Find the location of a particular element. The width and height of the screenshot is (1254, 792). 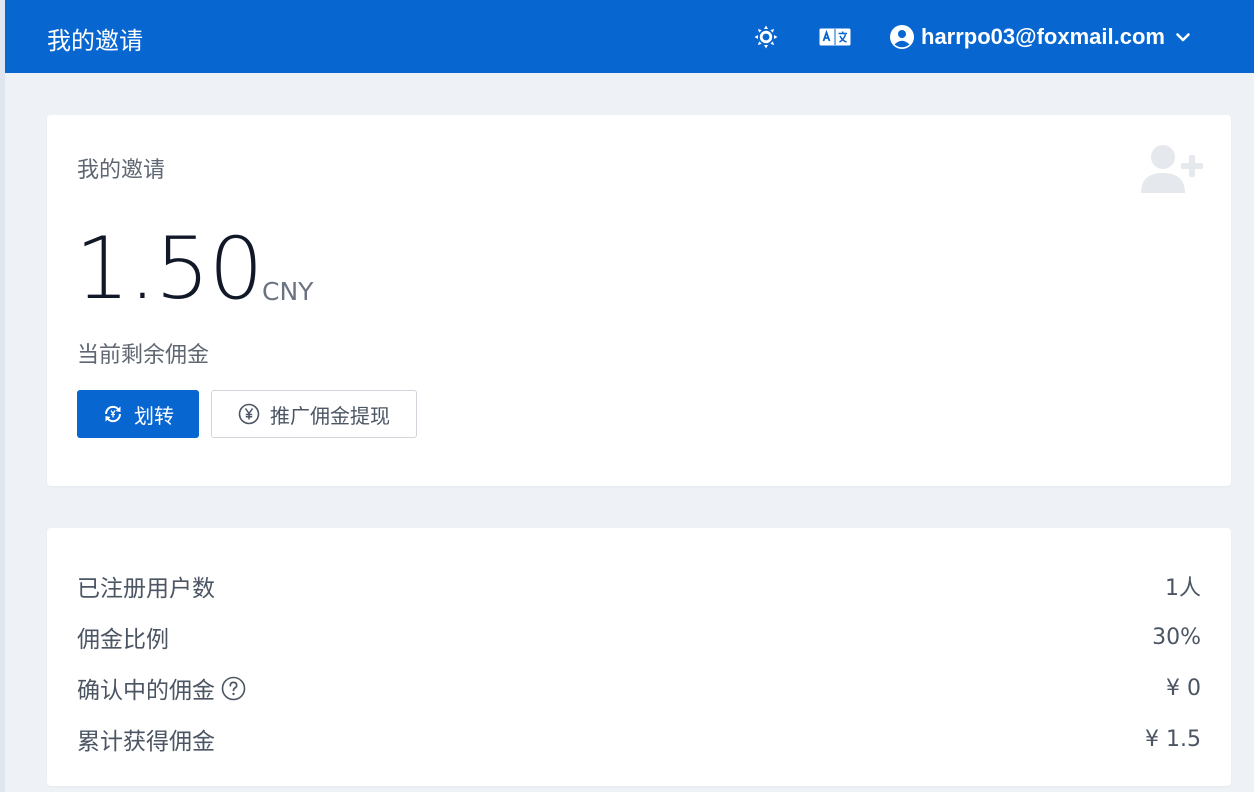

translate-icon is located at coordinates (835, 37).